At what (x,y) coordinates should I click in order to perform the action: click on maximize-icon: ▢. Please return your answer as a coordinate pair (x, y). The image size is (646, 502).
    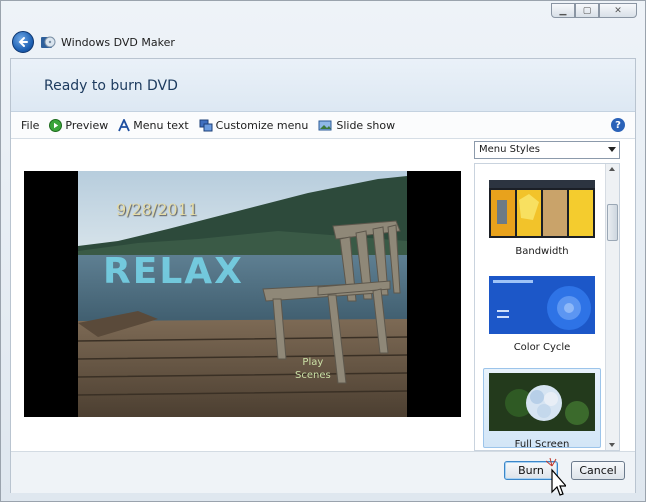
    Looking at the image, I should click on (587, 10).